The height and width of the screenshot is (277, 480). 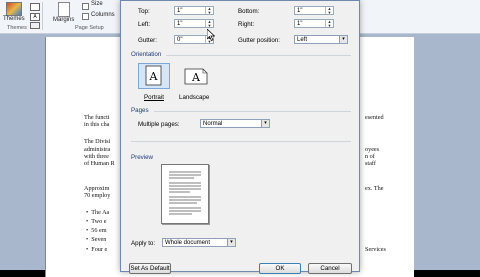 I want to click on preview-page, so click(x=185, y=194).